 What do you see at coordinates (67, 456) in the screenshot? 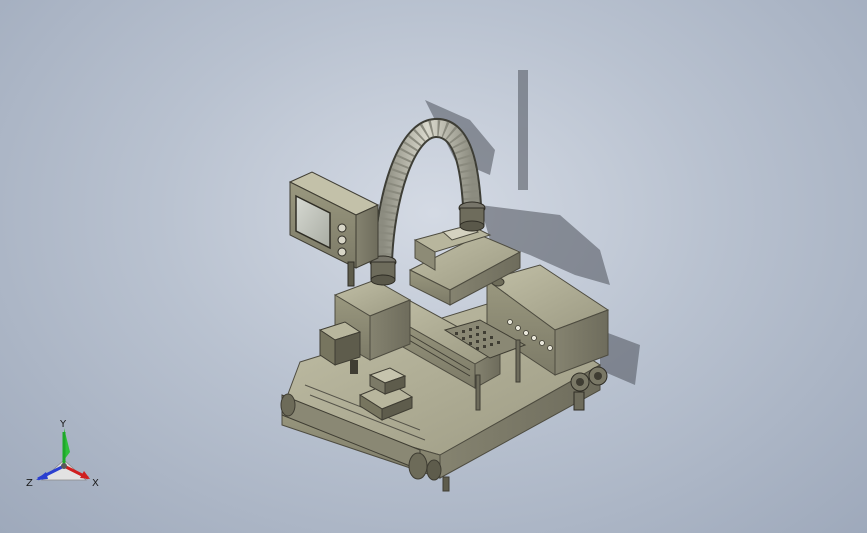
I see `coordinate-triad: Y X Z` at bounding box center [67, 456].